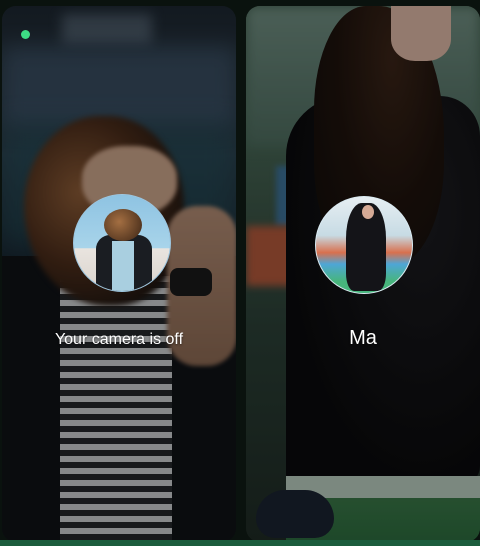 Image resolution: width=480 pixels, height=546 pixels. Describe the element at coordinates (25, 34) in the screenshot. I see `connection-status-dot` at that location.